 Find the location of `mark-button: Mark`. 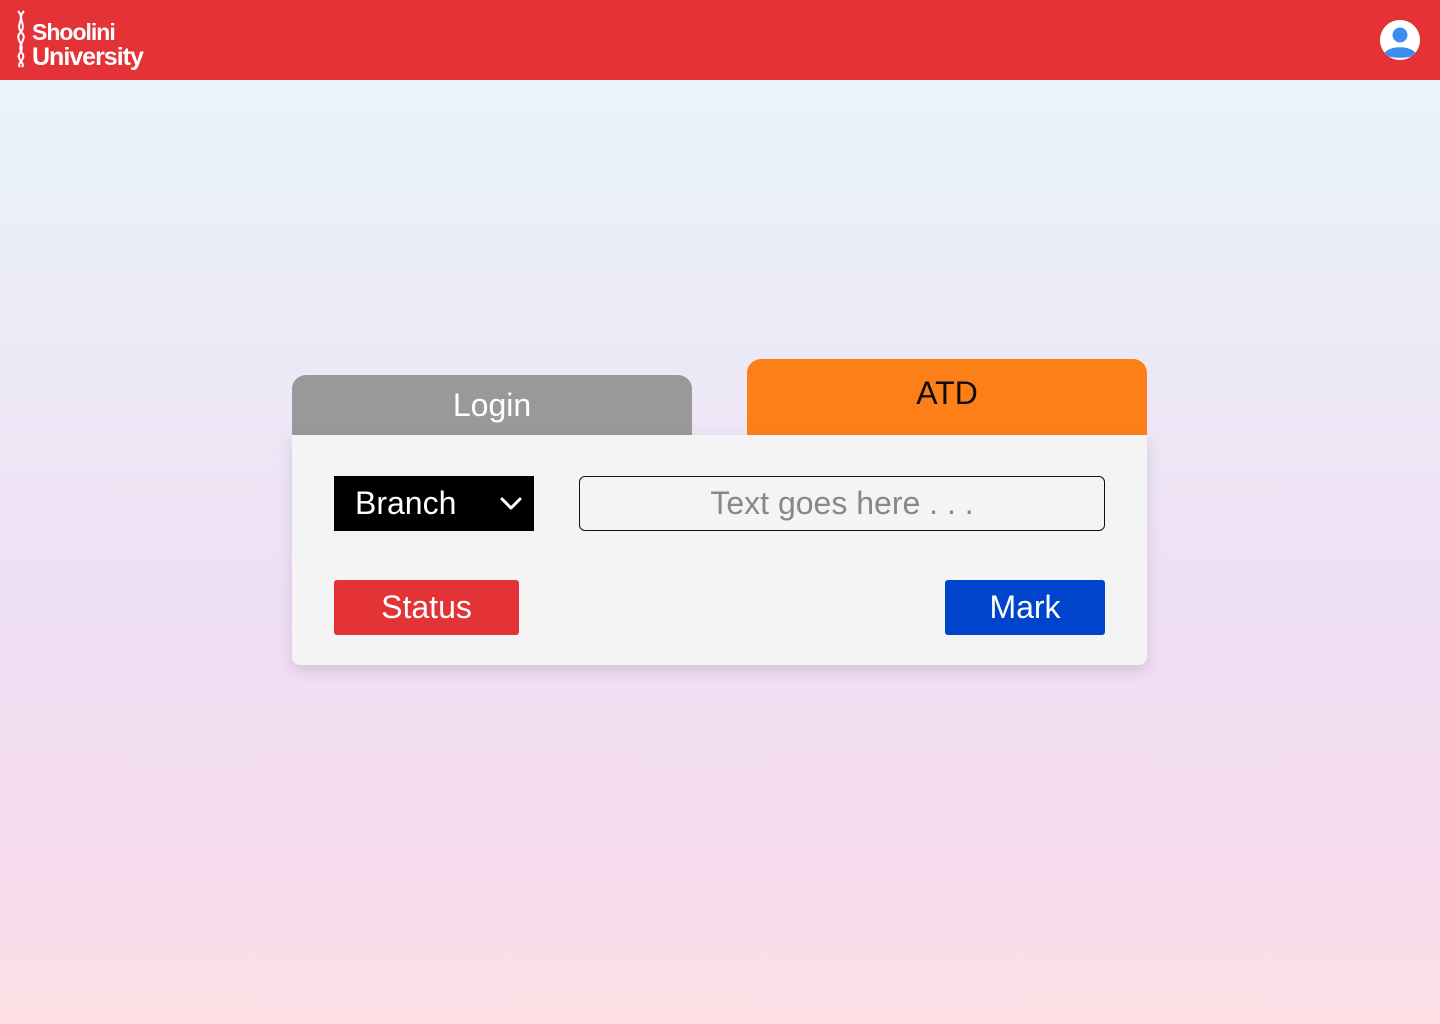

mark-button: Mark is located at coordinates (1025, 607).